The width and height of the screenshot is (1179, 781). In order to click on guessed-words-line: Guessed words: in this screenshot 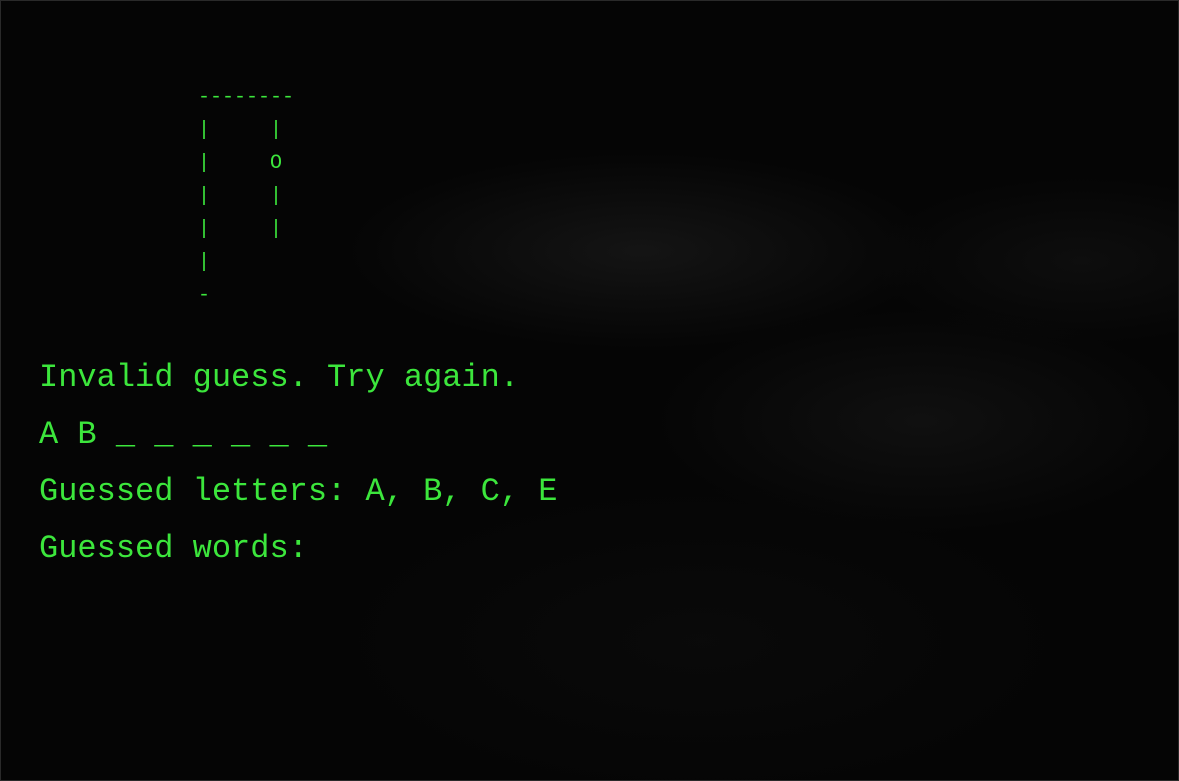, I will do `click(183, 549)`.